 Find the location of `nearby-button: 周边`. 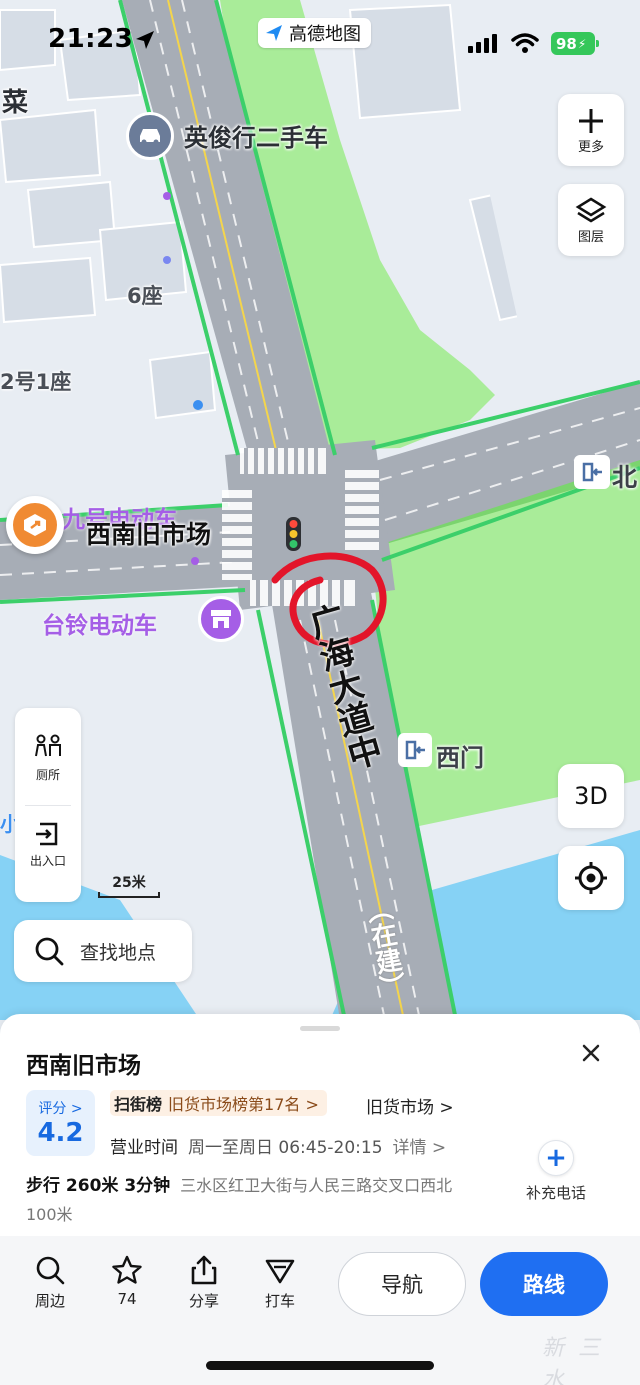

nearby-button: 周边 is located at coordinates (50, 1282).